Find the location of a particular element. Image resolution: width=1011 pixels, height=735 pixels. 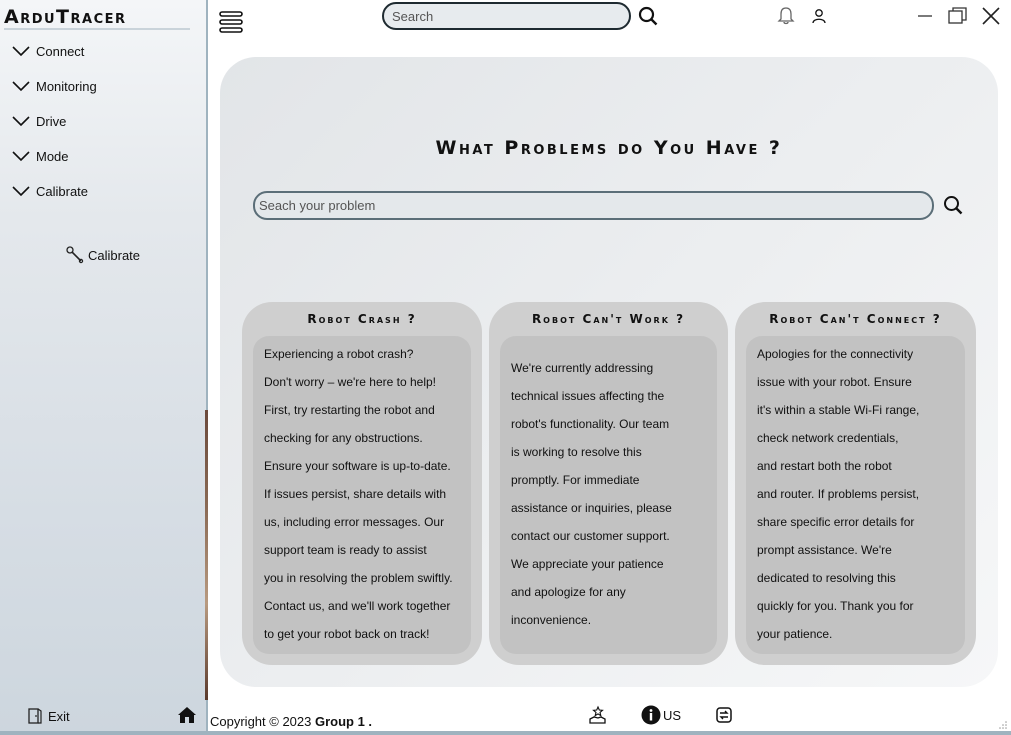

sidebar-item-label: Monitoring is located at coordinates (66, 86).